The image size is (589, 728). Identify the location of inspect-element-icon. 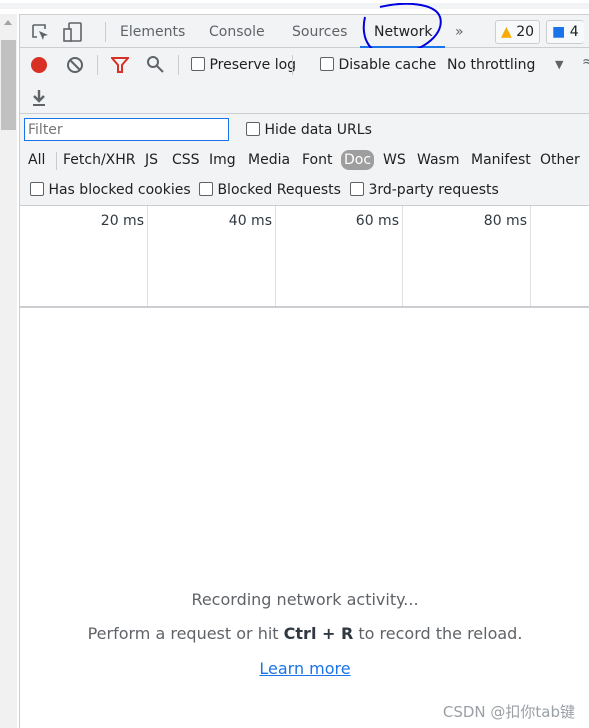
(40, 32).